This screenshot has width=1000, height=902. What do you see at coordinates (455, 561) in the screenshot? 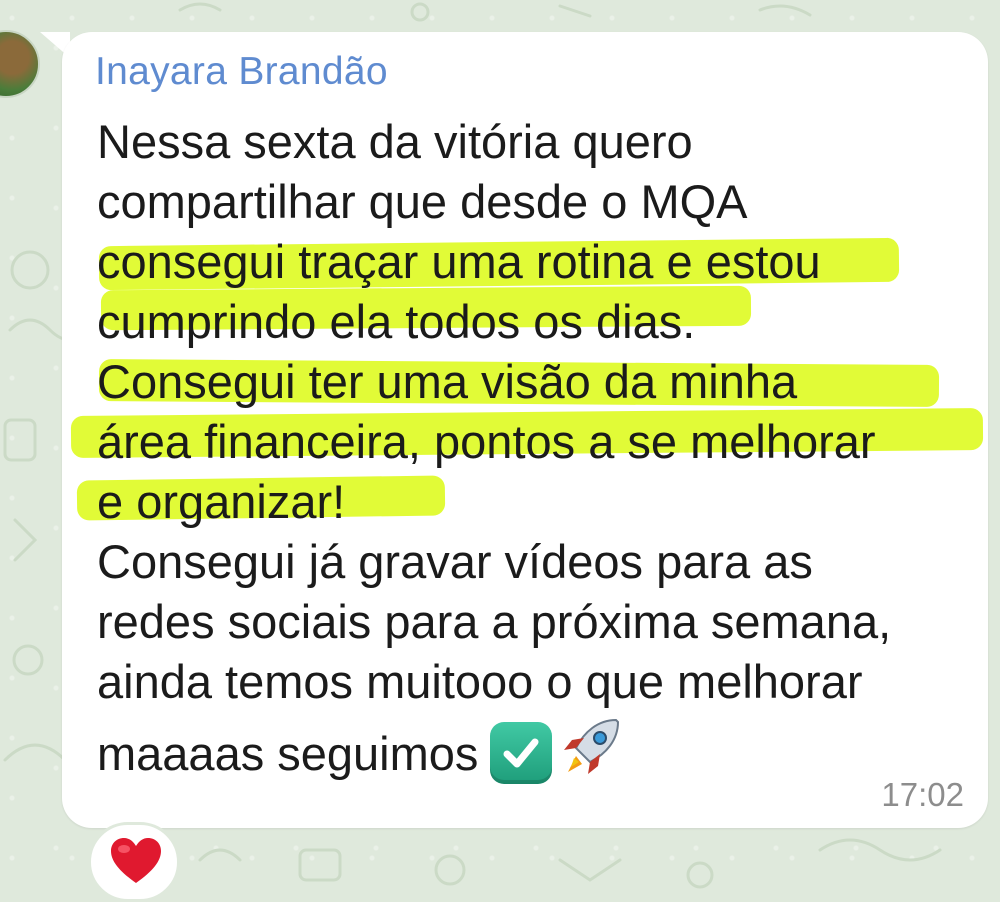
I see `message-line: Consegui já gravar vídeos para as` at bounding box center [455, 561].